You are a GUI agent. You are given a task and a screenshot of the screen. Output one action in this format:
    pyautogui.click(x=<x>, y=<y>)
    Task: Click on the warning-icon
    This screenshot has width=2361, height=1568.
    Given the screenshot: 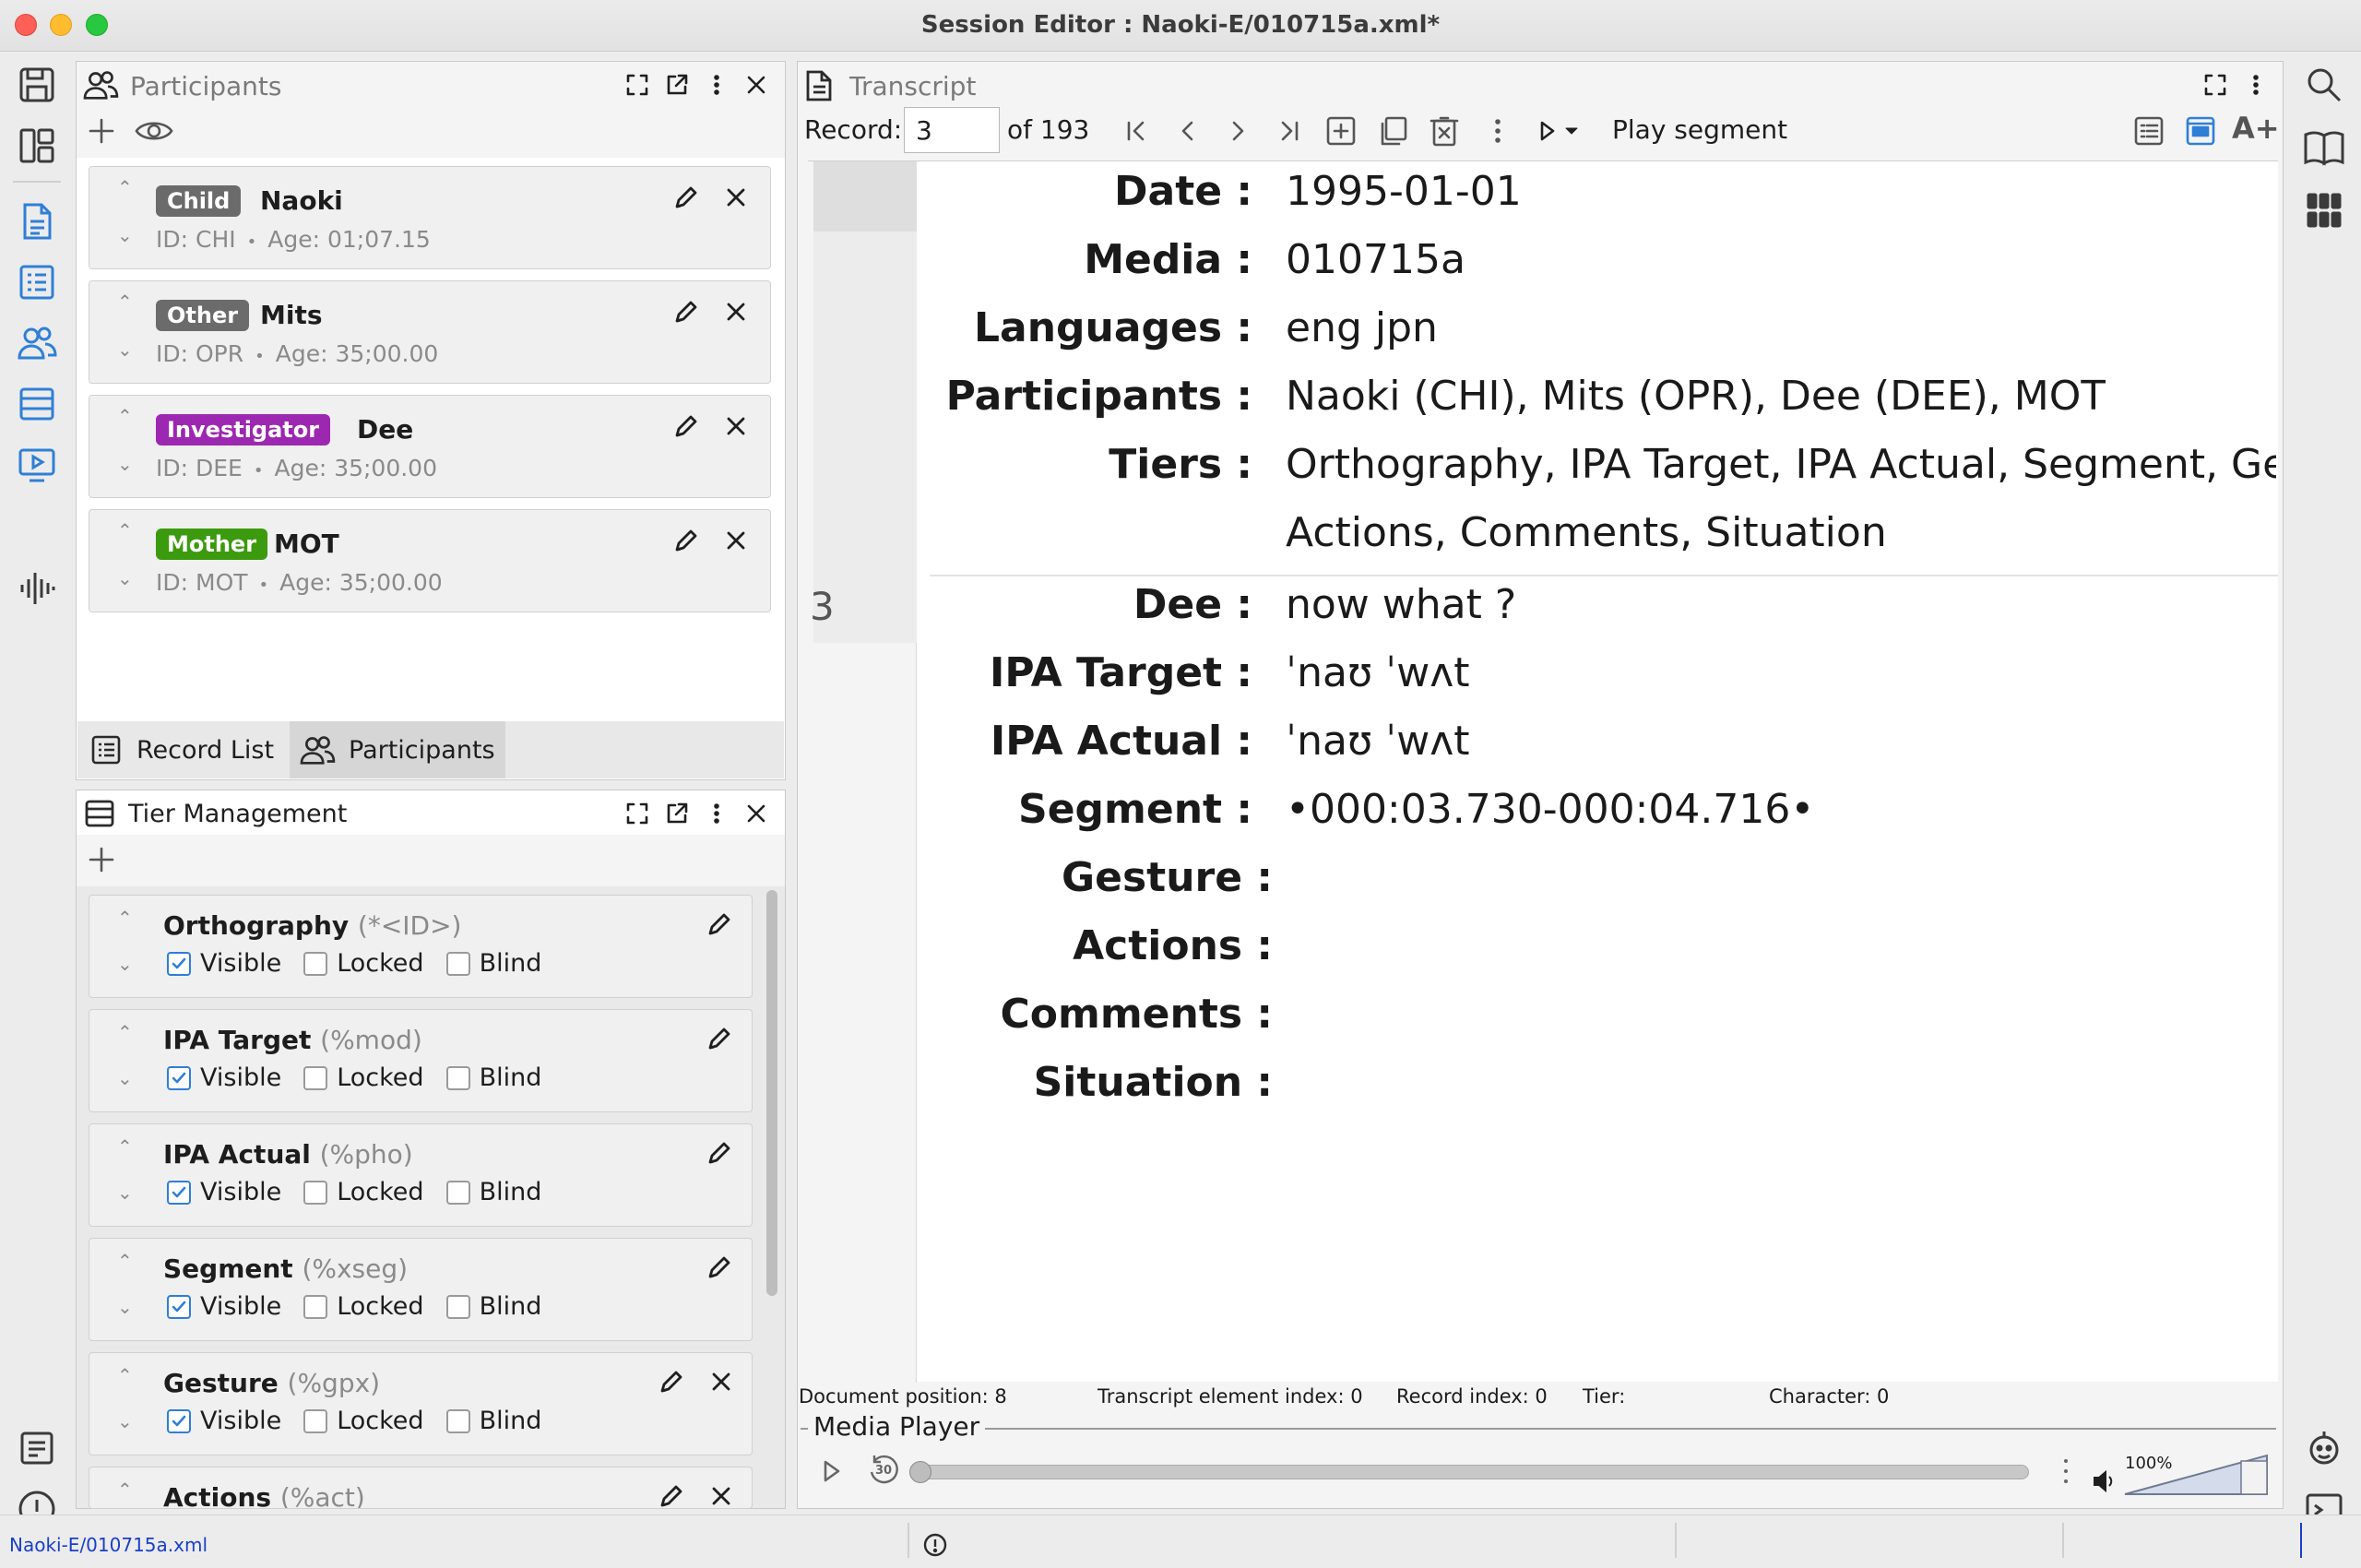 What is the action you would take?
    pyautogui.click(x=935, y=1545)
    